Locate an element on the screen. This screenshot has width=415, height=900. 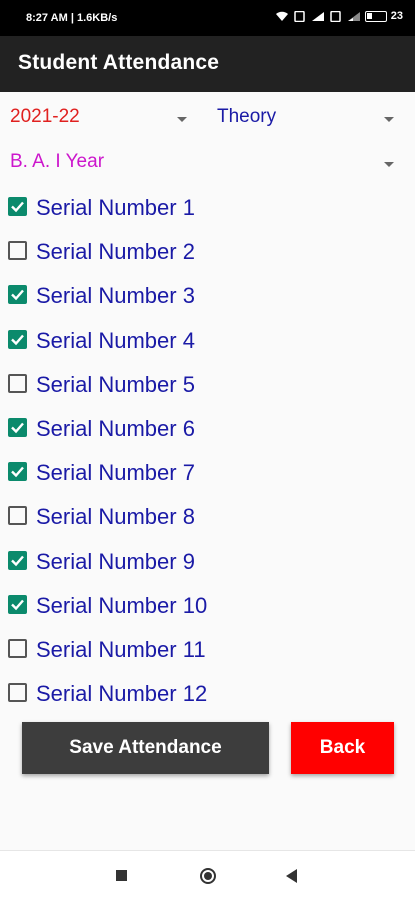
back-button: Back is located at coordinates (342, 748).